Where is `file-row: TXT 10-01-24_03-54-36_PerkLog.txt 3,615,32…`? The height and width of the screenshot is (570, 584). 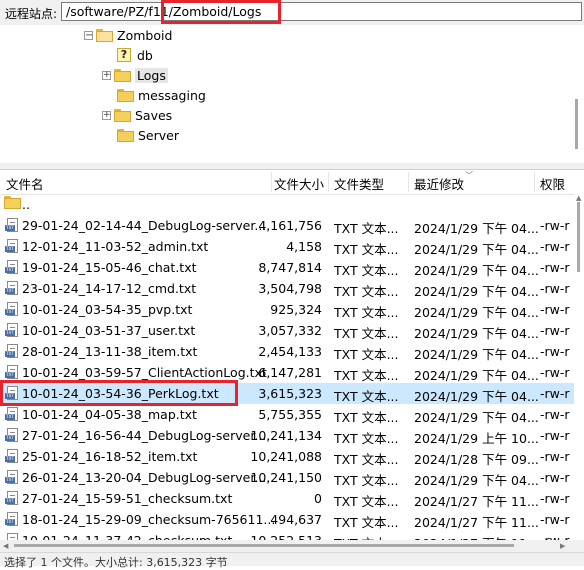
file-row: TXT 10-01-24_03-54-36_PerkLog.txt 3,615,32… is located at coordinates (287, 393).